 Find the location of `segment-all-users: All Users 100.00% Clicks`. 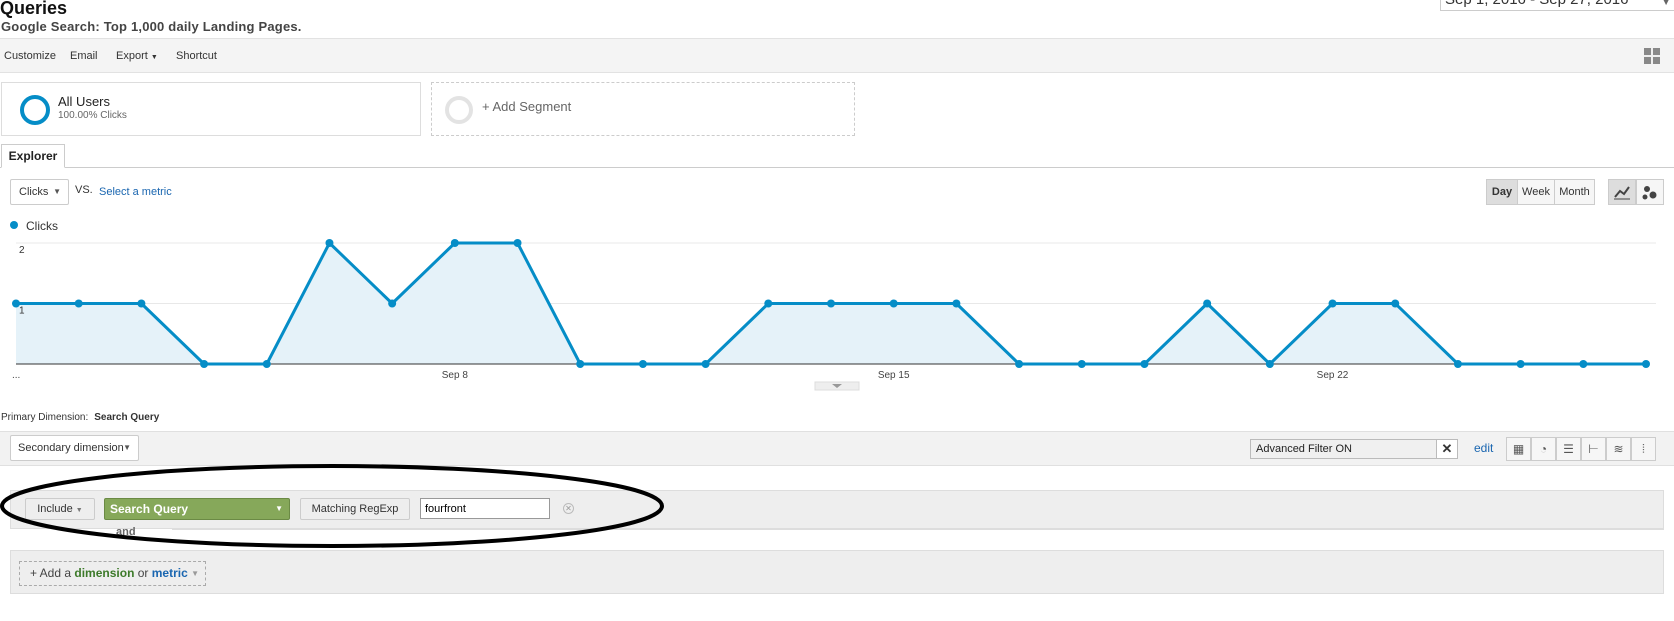

segment-all-users: All Users 100.00% Clicks is located at coordinates (211, 109).